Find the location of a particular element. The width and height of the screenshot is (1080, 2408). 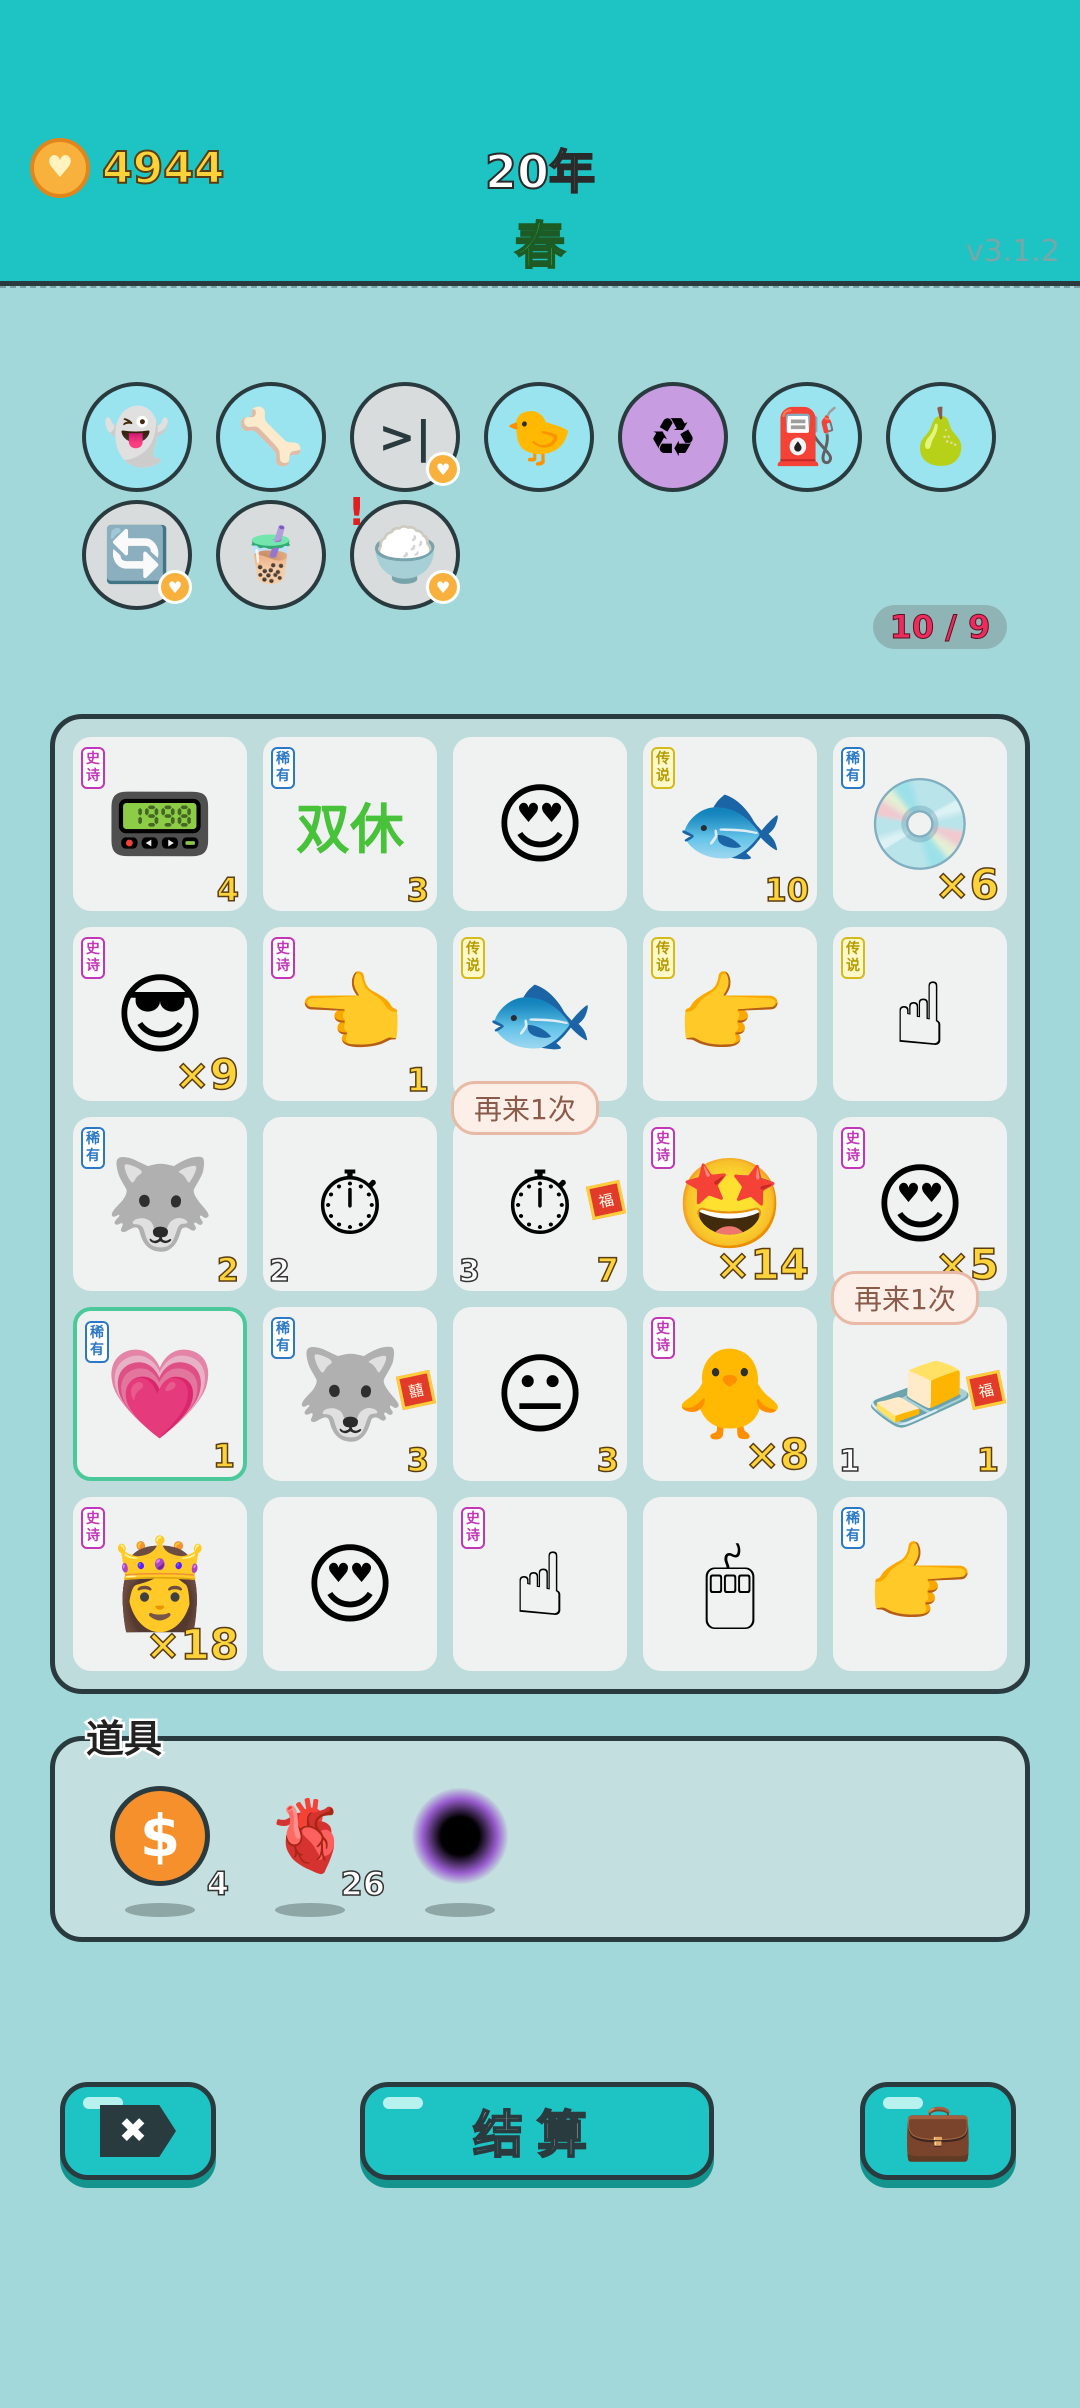

buff-slot: 🐤 is located at coordinates (539, 437).